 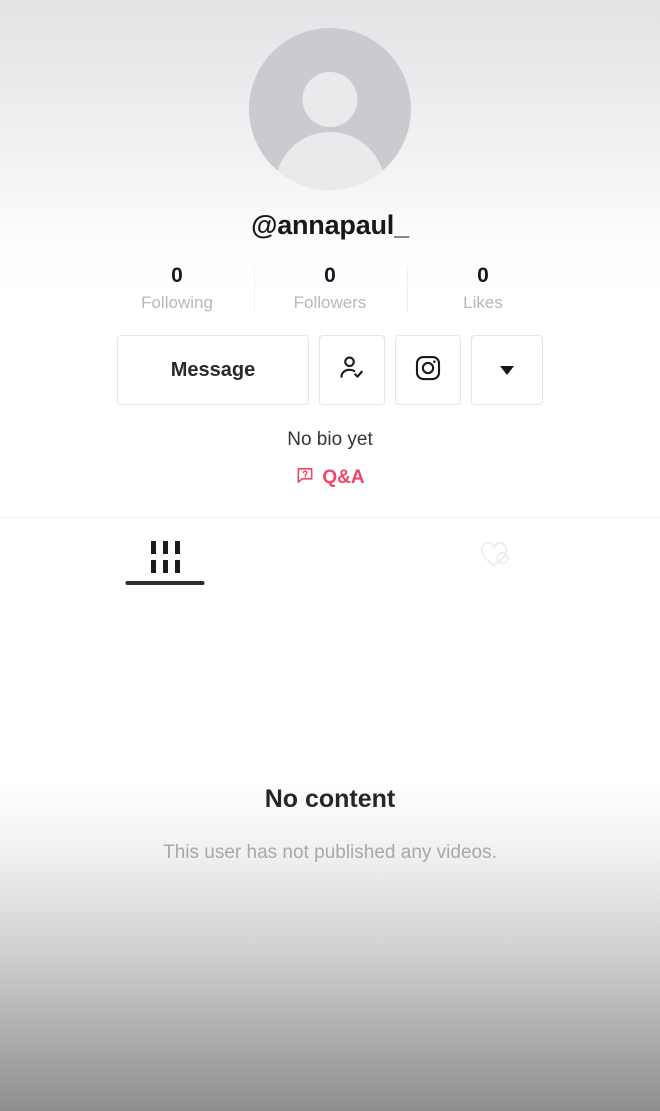 What do you see at coordinates (330, 440) in the screenshot?
I see `bio-text: No bio yet` at bounding box center [330, 440].